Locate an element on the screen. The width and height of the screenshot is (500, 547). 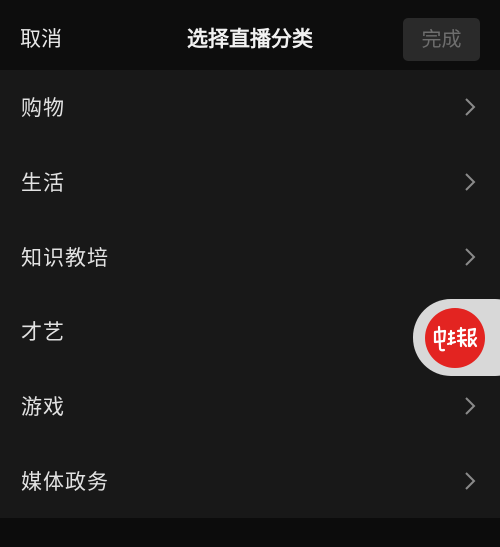
brand-logo-icon is located at coordinates (455, 338).